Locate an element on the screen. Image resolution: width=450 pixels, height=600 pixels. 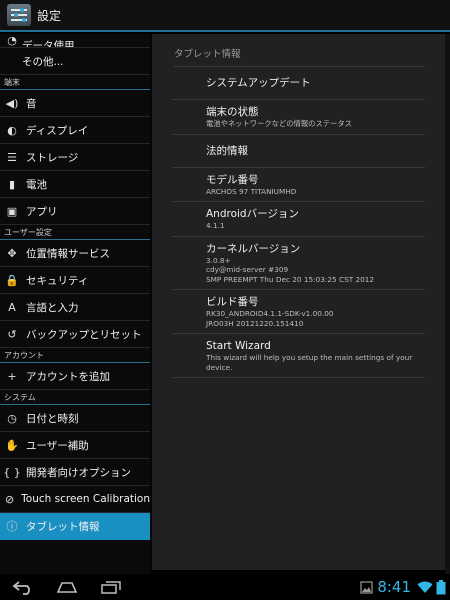
pref-title: カーネルバージョン is located at coordinates (253, 248).